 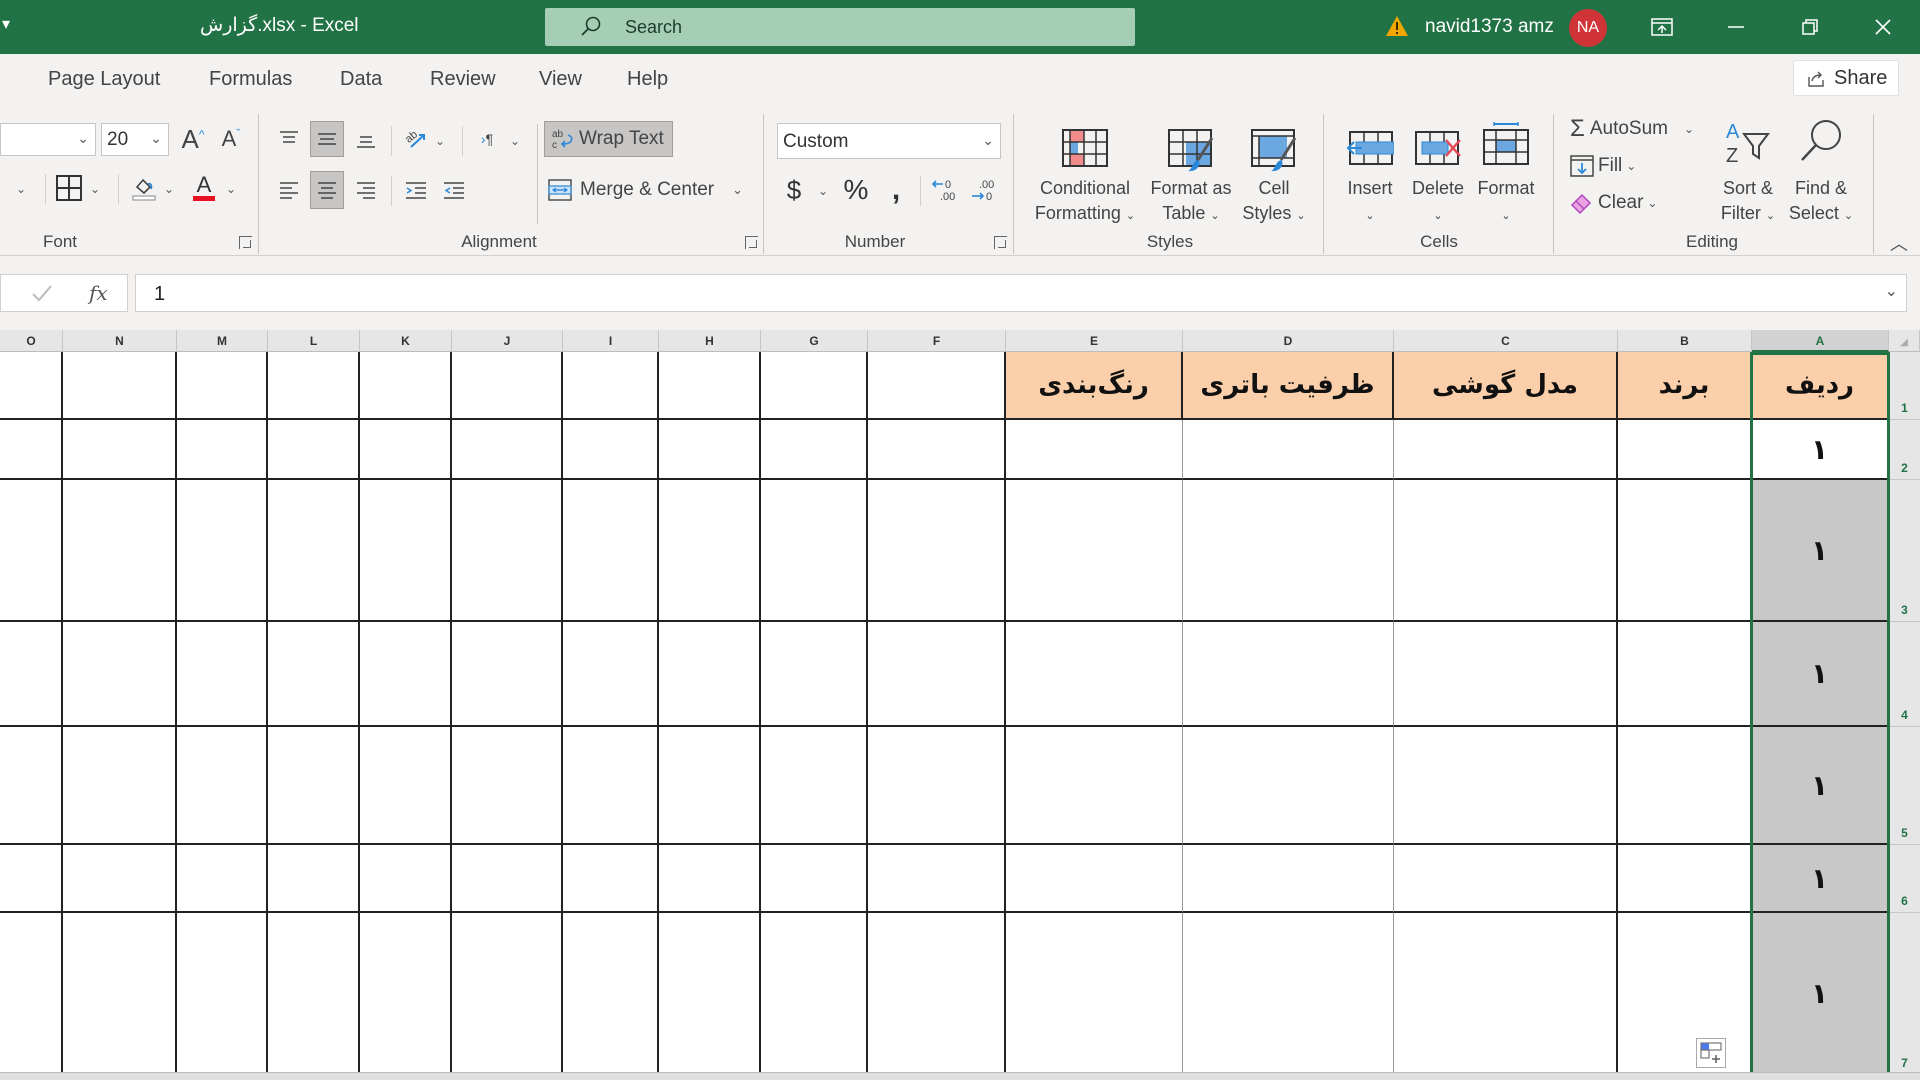 What do you see at coordinates (1810, 27) in the screenshot?
I see `restore-button` at bounding box center [1810, 27].